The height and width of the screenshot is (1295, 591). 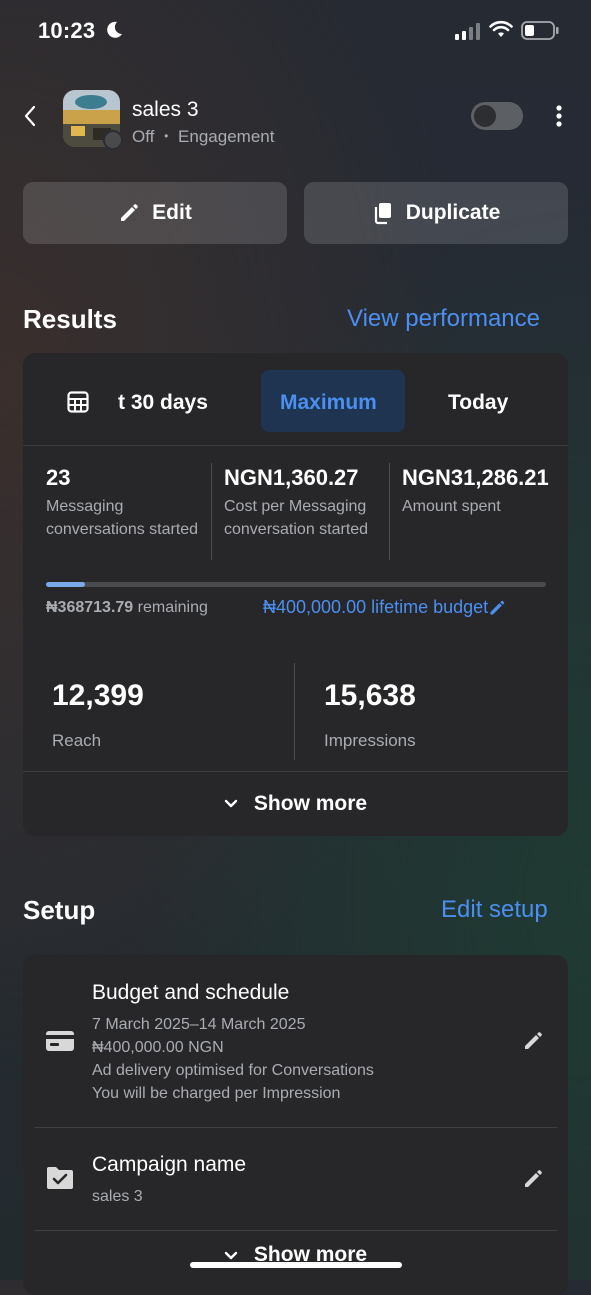 I want to click on edit-button: Edit, so click(x=155, y=213).